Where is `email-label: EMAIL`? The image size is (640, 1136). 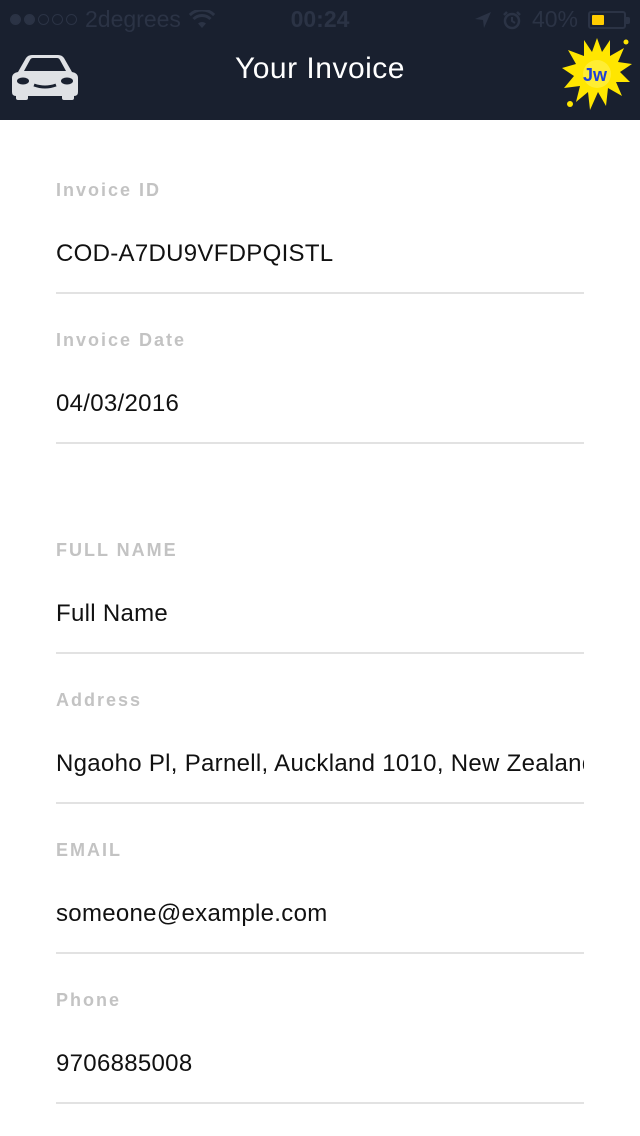 email-label: EMAIL is located at coordinates (89, 850).